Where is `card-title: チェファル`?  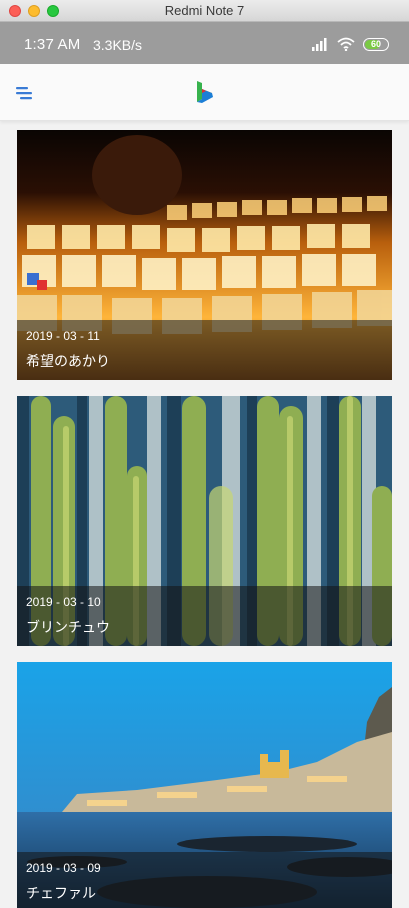 card-title: チェファル is located at coordinates (61, 893).